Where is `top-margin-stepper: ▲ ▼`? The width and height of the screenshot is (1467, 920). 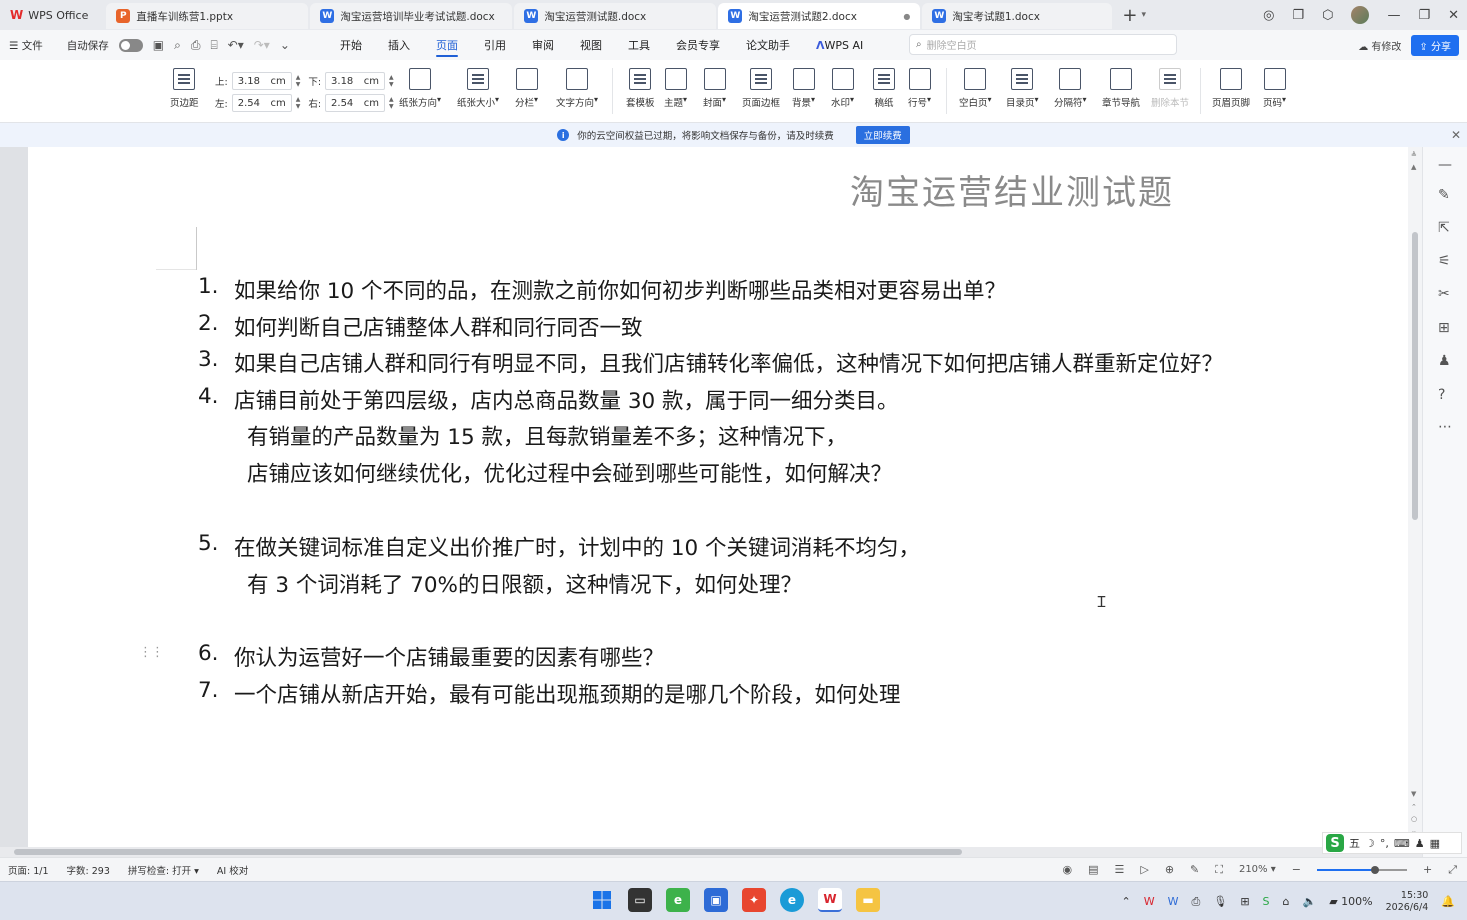
top-margin-stepper: ▲ ▼ is located at coordinates (298, 81).